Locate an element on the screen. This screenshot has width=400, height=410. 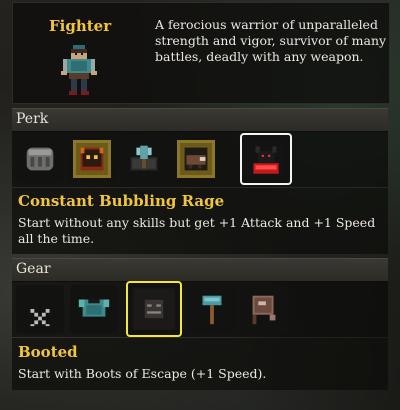
perk-slot-battle-axe is located at coordinates (144, 159).